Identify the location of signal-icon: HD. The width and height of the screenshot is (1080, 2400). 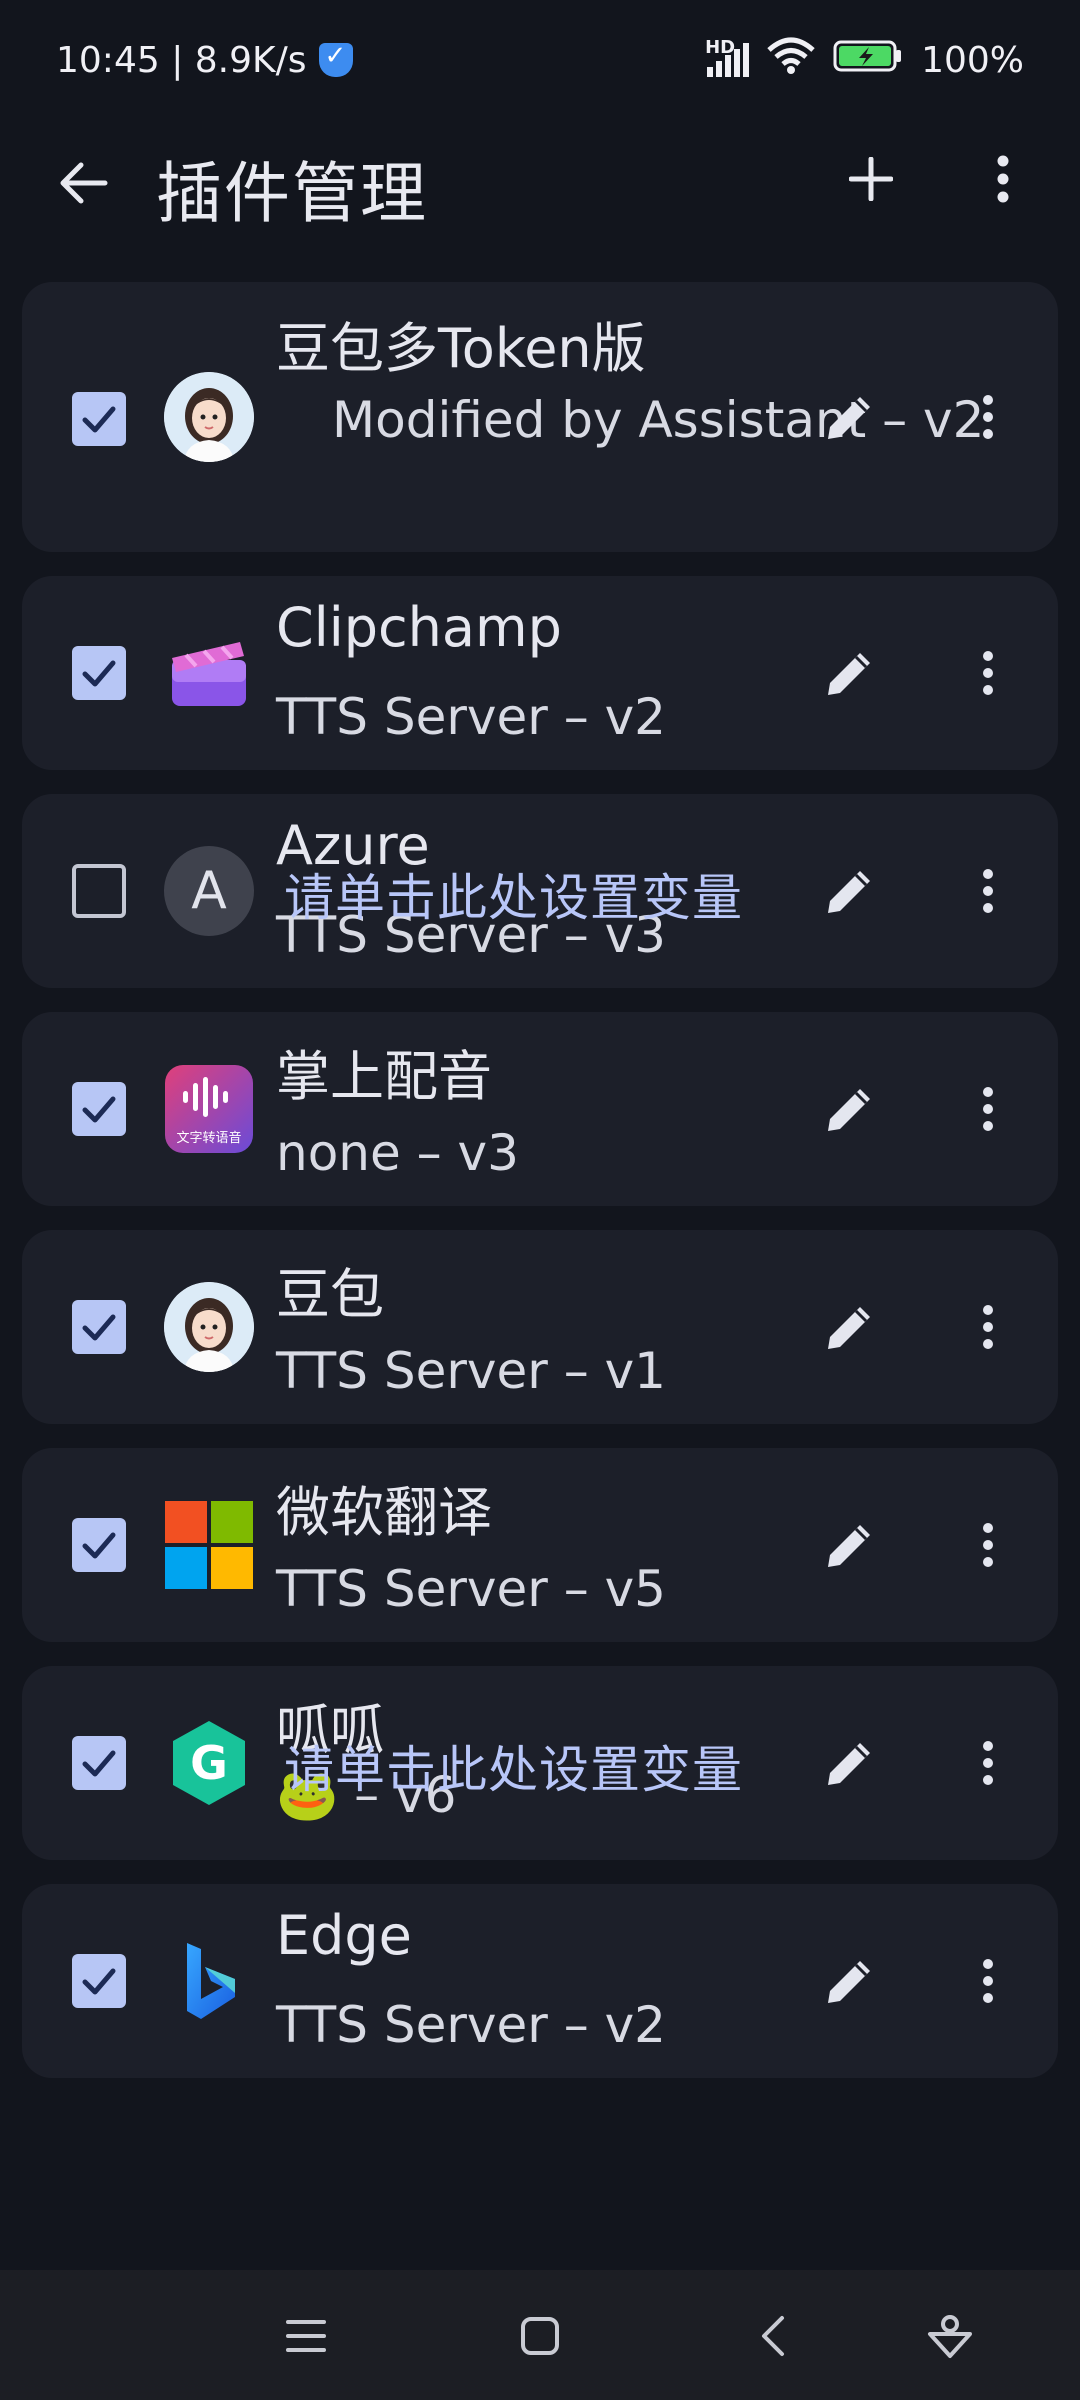
(727, 57).